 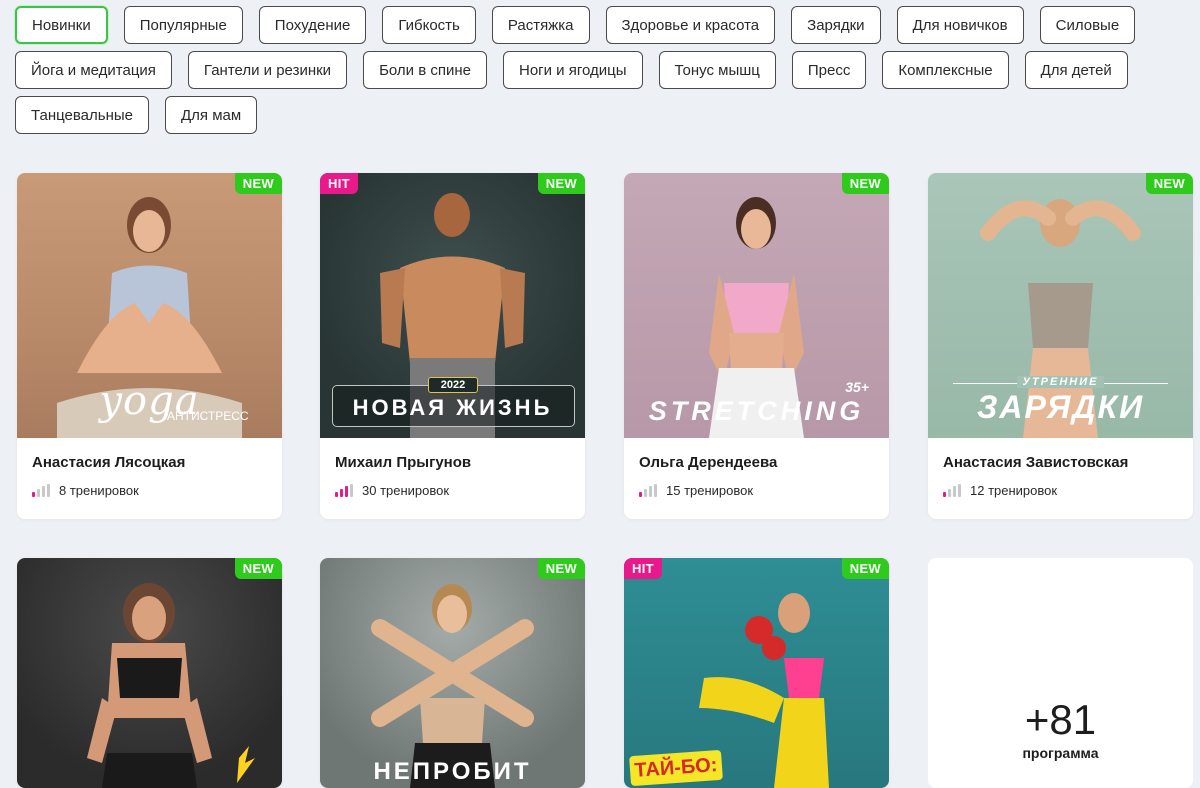 What do you see at coordinates (109, 462) in the screenshot?
I see `trainer-name: Анастасия Лясоцкая` at bounding box center [109, 462].